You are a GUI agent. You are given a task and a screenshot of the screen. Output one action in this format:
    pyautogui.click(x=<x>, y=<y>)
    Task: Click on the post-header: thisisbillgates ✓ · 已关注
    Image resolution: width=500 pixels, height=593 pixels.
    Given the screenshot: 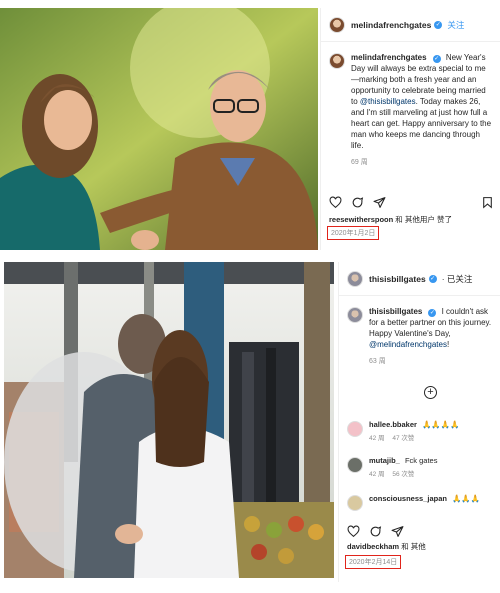 What is the action you would take?
    pyautogui.click(x=419, y=279)
    